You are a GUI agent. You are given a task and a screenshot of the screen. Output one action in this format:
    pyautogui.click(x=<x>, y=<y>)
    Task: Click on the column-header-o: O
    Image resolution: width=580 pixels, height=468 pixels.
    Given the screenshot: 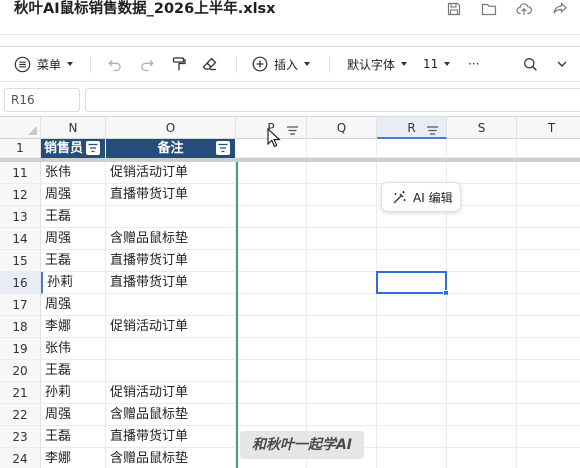 What is the action you would take?
    pyautogui.click(x=171, y=128)
    